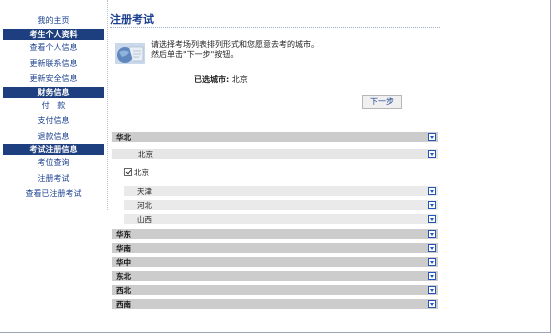 This screenshot has height=333, width=551. I want to click on city-row-shanxi: 山西, so click(281, 219).